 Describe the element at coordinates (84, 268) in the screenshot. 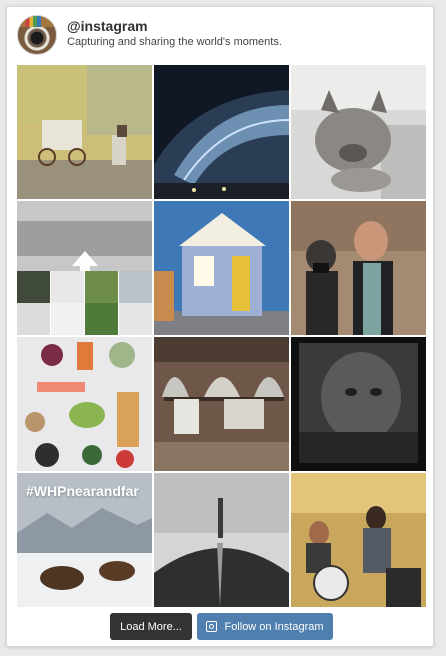

I see `photo-collage-arrow` at that location.